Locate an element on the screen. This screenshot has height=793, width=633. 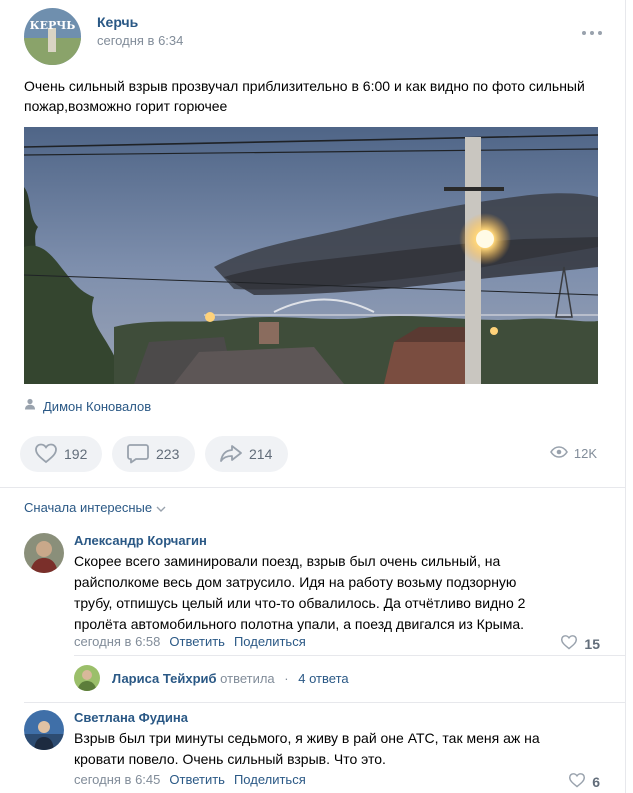
group-avatar-text: КЕРЧЬ is located at coordinates (53, 25).